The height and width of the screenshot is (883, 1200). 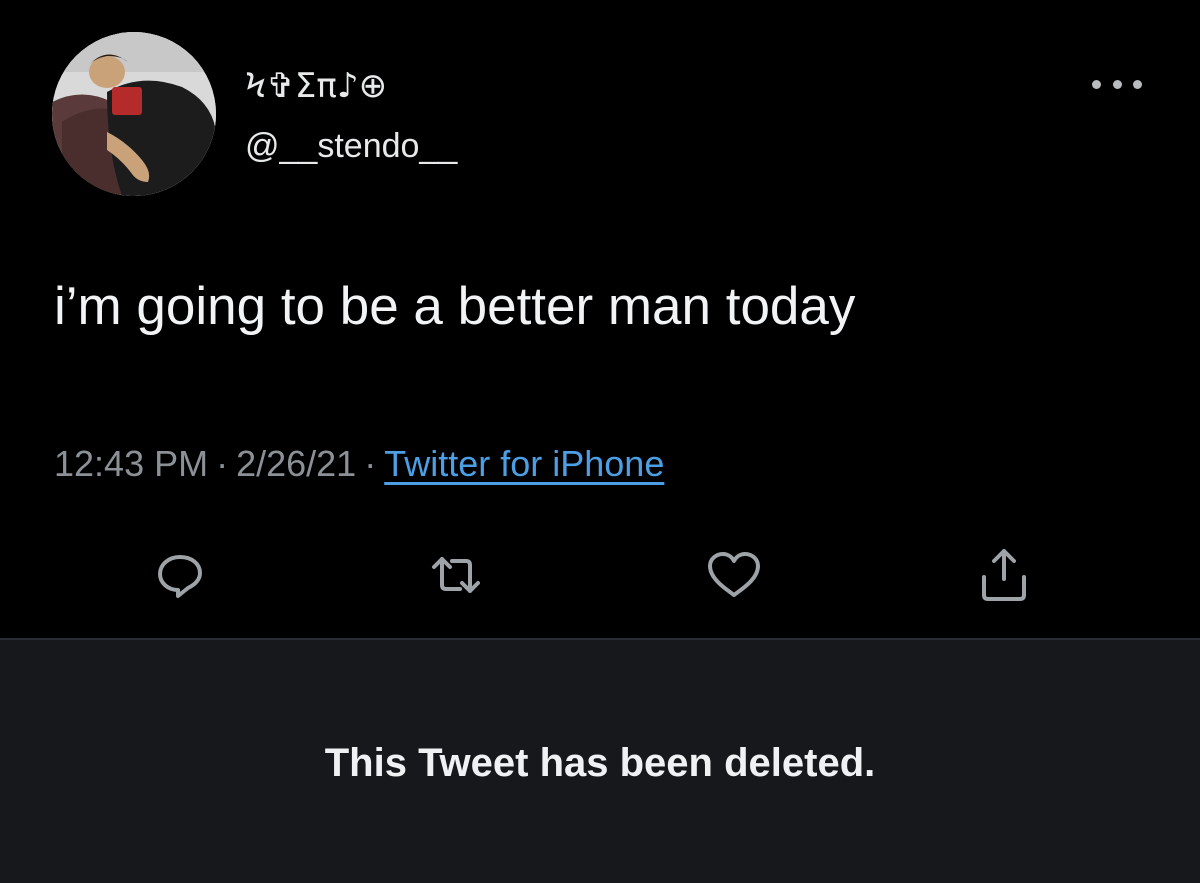 What do you see at coordinates (315, 86) in the screenshot?
I see `display-name: Ϟ✞Σπ♪⊕` at bounding box center [315, 86].